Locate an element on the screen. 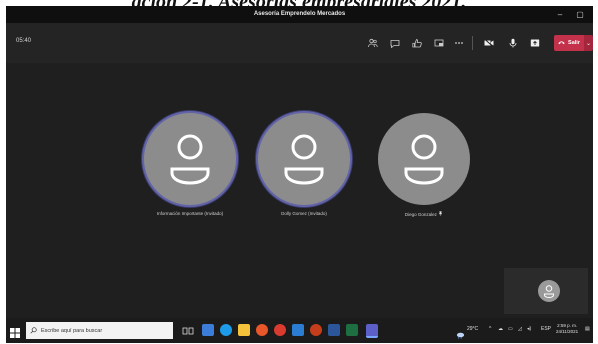 The width and height of the screenshot is (598, 344). task-view-icon is located at coordinates (188, 330).